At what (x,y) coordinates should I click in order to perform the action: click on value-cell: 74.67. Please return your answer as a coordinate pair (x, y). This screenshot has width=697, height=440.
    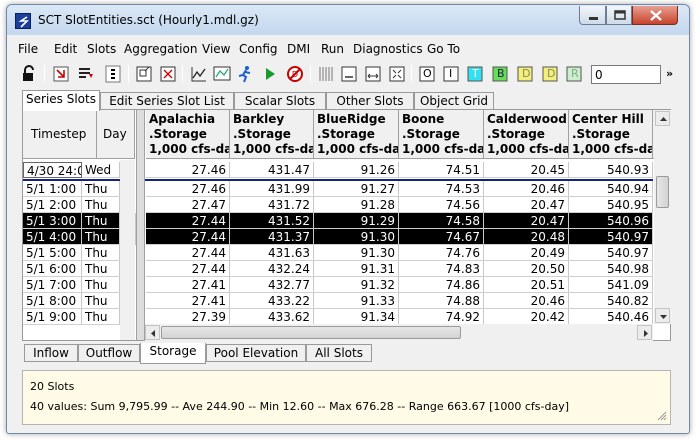
    Looking at the image, I should click on (441, 237).